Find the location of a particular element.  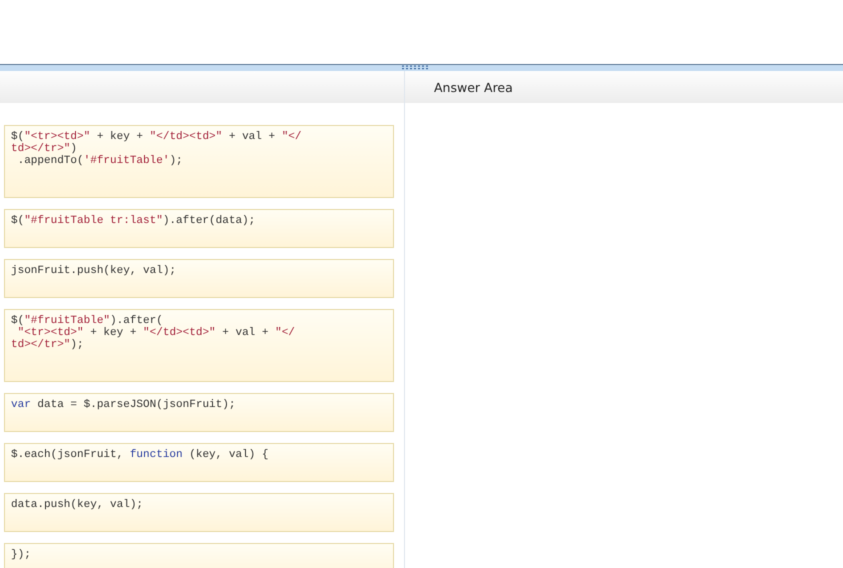

code-card: var data = $.parseJSON(jsonFruit); is located at coordinates (199, 412).